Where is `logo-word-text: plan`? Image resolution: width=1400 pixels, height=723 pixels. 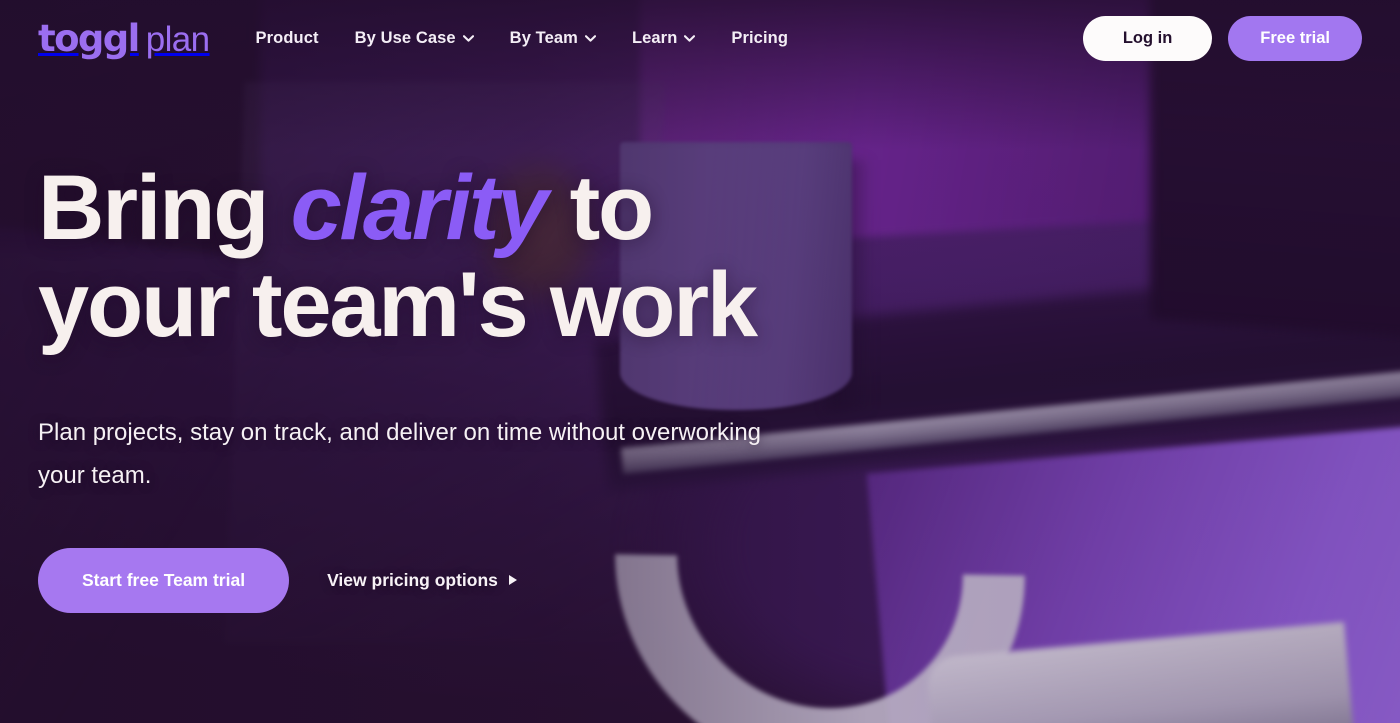
logo-word-text: plan is located at coordinates (177, 39).